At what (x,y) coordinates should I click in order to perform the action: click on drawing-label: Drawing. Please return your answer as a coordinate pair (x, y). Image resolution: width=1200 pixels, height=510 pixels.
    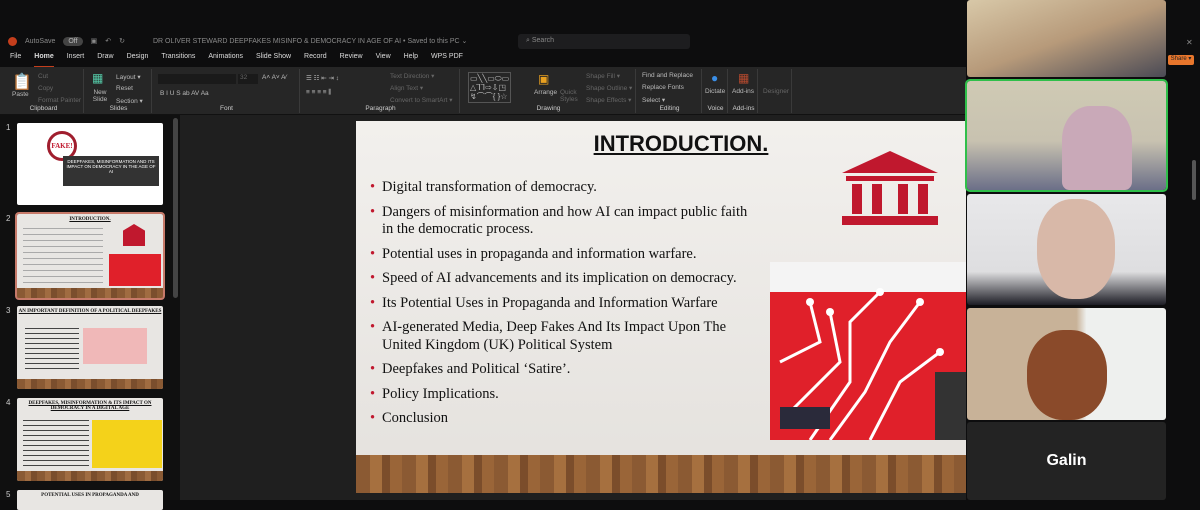
    Looking at the image, I should click on (548, 108).